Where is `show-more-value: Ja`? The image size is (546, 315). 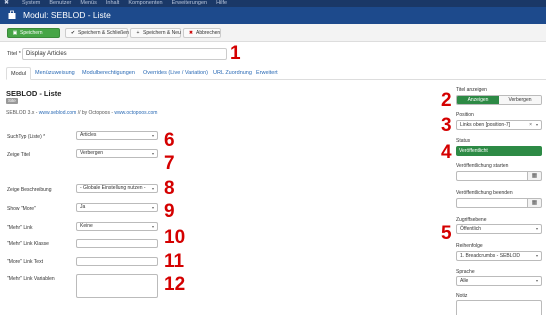 show-more-value: Ja is located at coordinates (83, 207).